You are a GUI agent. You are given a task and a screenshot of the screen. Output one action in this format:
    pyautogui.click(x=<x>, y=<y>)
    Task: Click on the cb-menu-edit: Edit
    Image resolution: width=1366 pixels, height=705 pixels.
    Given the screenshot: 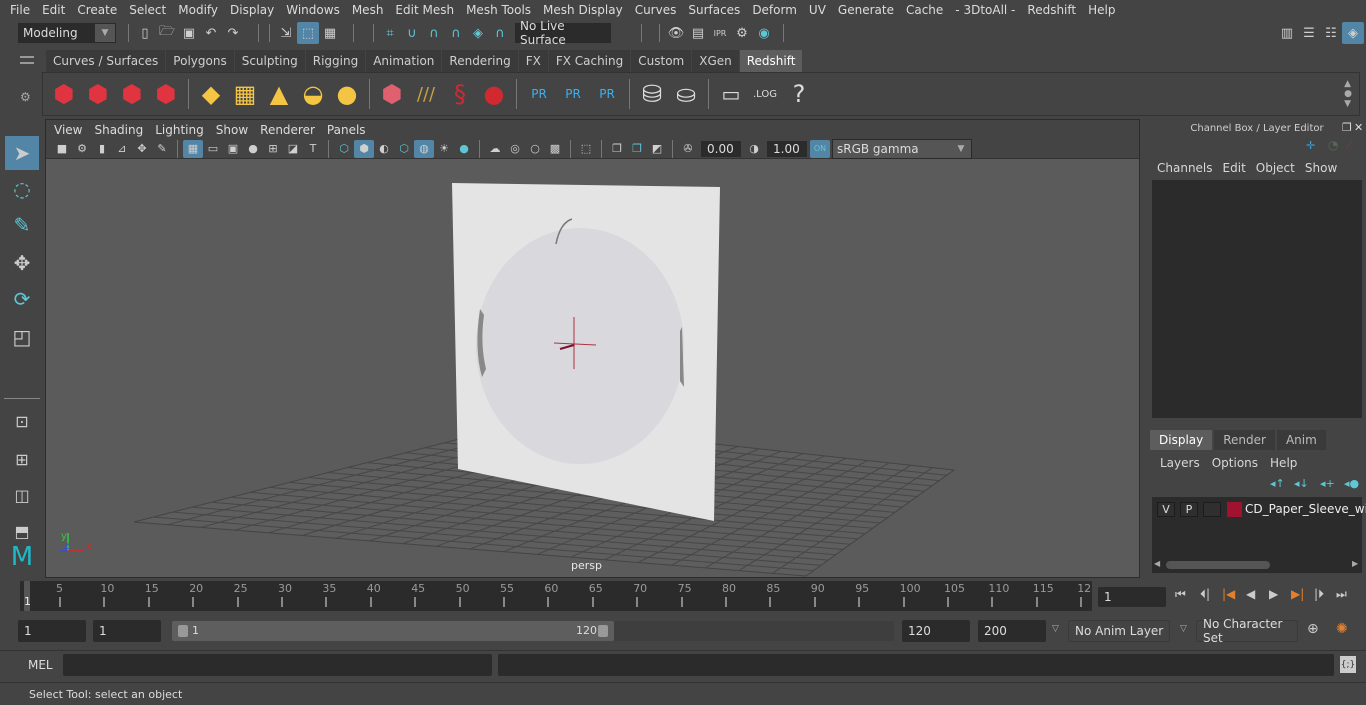 What is the action you would take?
    pyautogui.click(x=1234, y=168)
    